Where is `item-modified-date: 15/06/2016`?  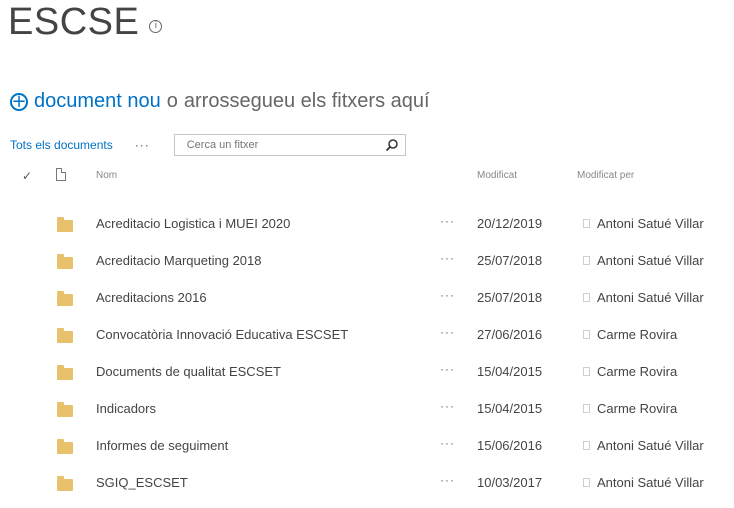 item-modified-date: 15/06/2016 is located at coordinates (510, 445).